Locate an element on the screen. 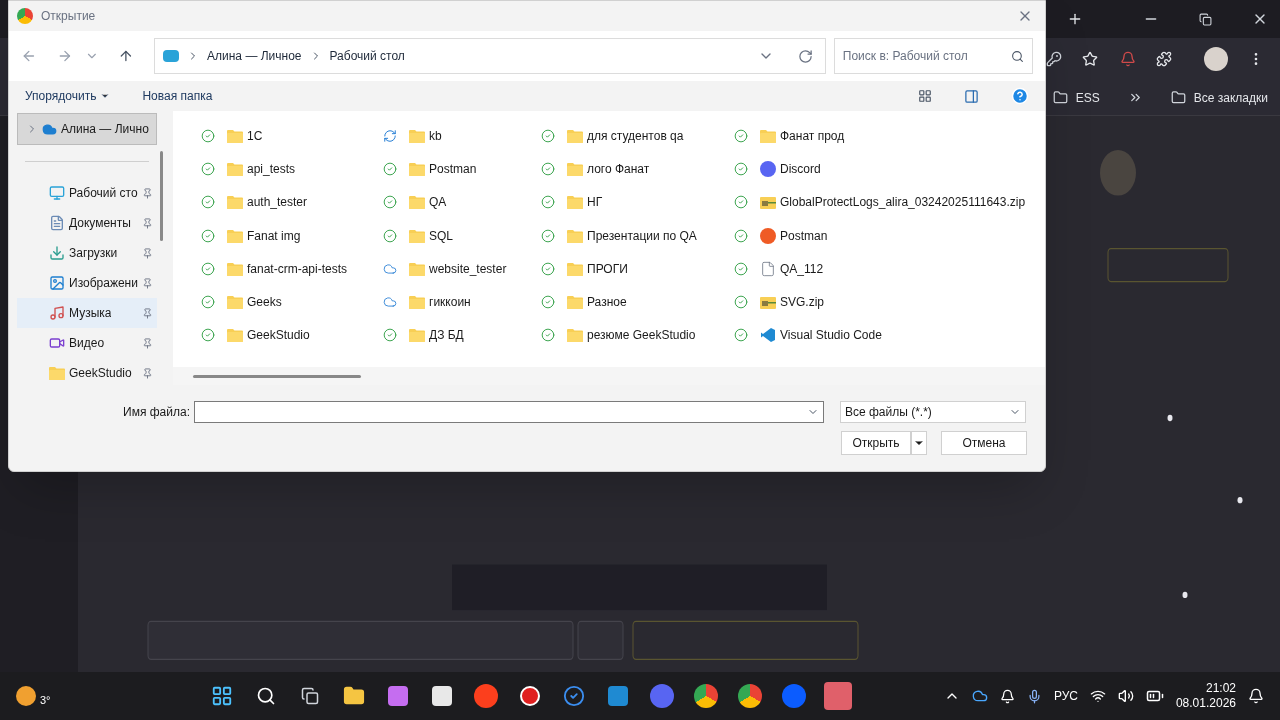  file-item: GeekStudio is located at coordinates (292, 335).